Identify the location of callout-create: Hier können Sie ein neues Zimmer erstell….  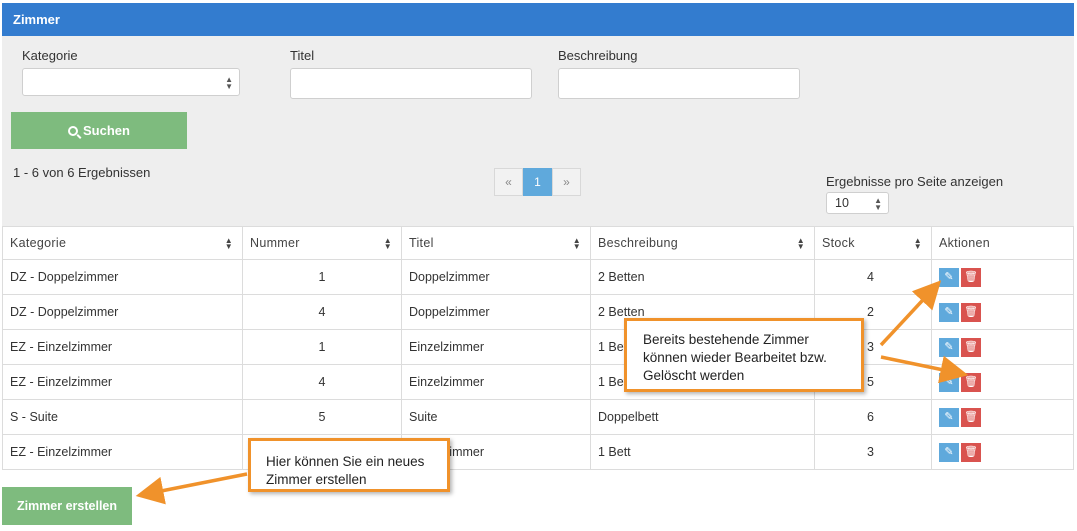
(349, 465).